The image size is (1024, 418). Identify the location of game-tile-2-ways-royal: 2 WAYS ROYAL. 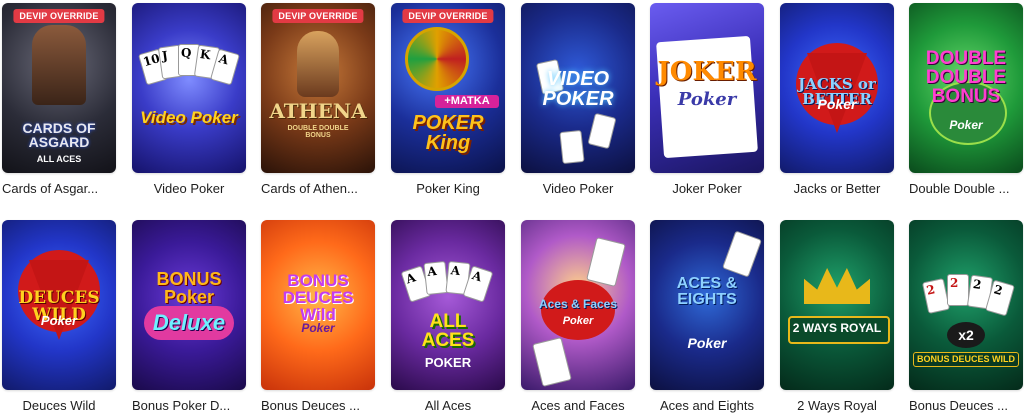
(837, 305).